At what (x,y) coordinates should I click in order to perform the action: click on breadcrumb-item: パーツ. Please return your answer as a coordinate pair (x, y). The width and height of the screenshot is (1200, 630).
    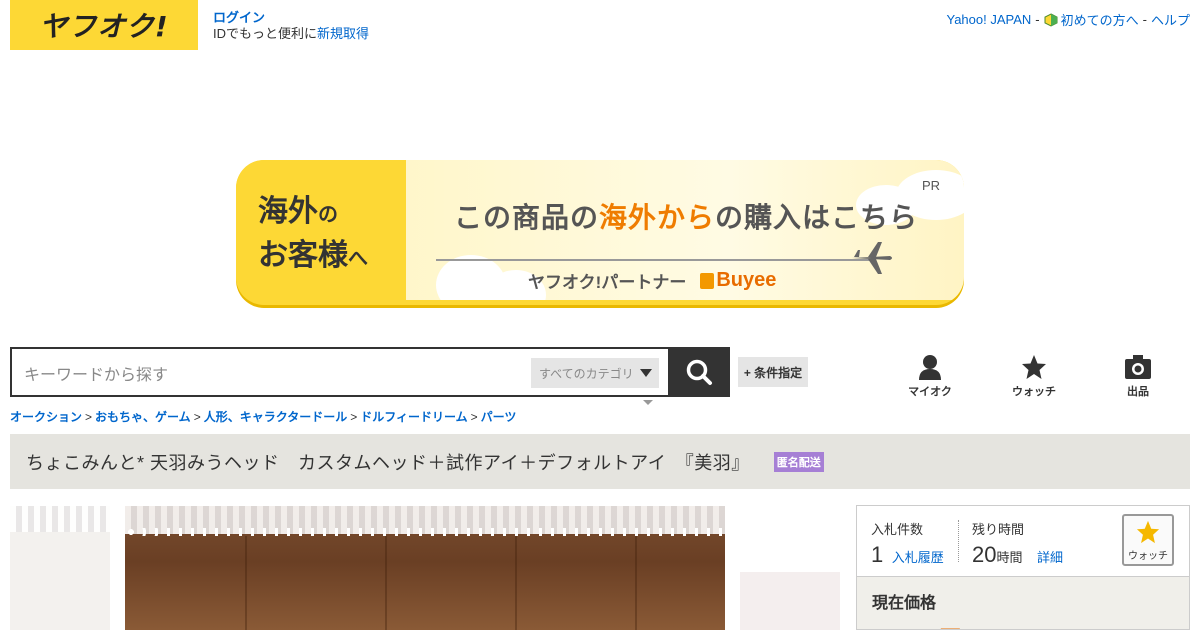
    Looking at the image, I should click on (499, 417).